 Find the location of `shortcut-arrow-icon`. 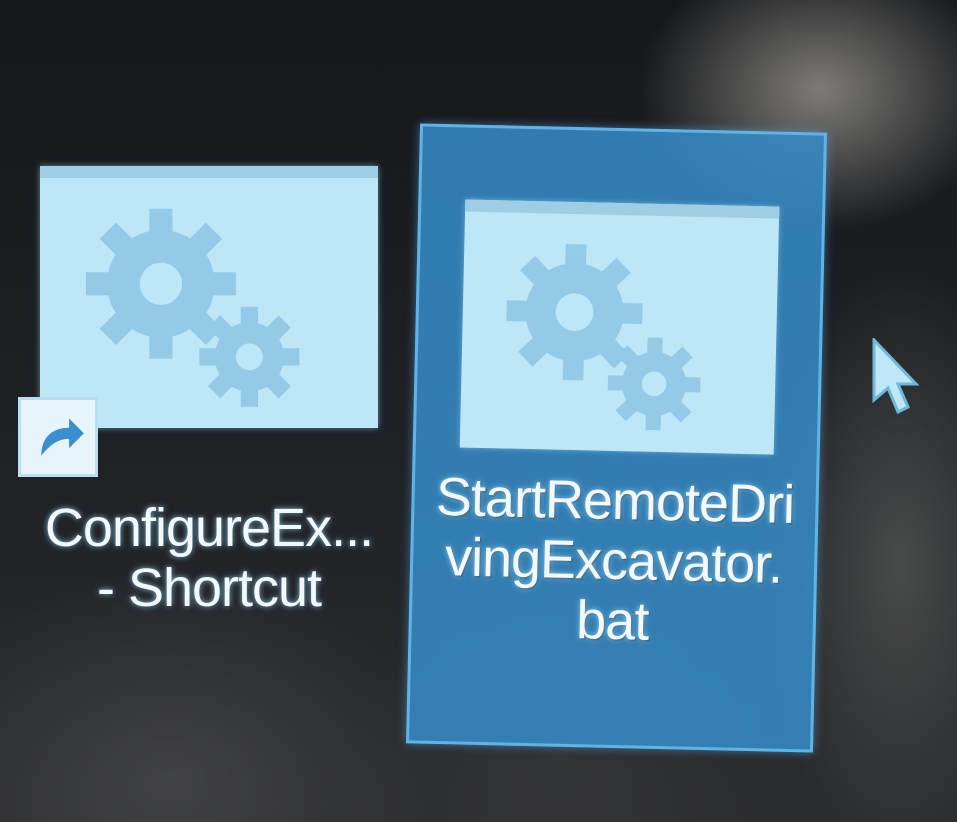

shortcut-arrow-icon is located at coordinates (58, 437).